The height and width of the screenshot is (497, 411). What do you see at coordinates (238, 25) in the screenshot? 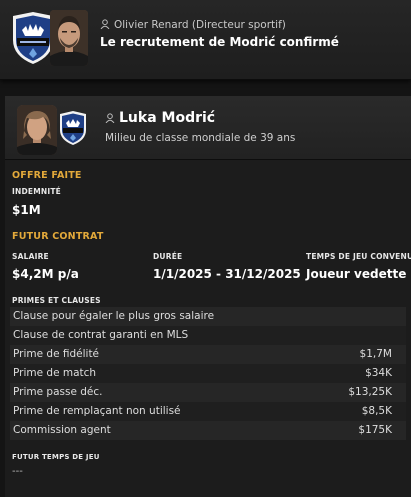
I see `author-role: (Directeur sportif)` at bounding box center [238, 25].